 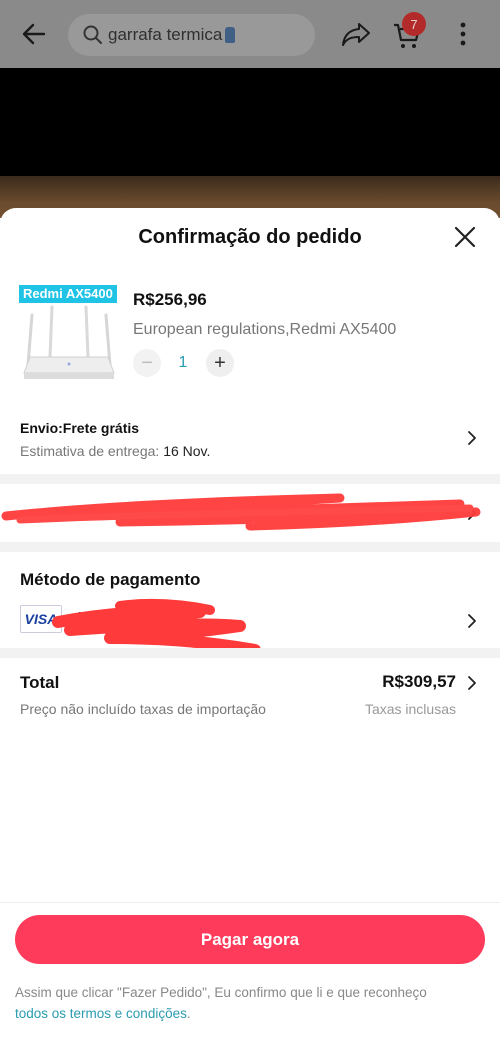 What do you see at coordinates (220, 363) in the screenshot?
I see `quantity-increase-button: +` at bounding box center [220, 363].